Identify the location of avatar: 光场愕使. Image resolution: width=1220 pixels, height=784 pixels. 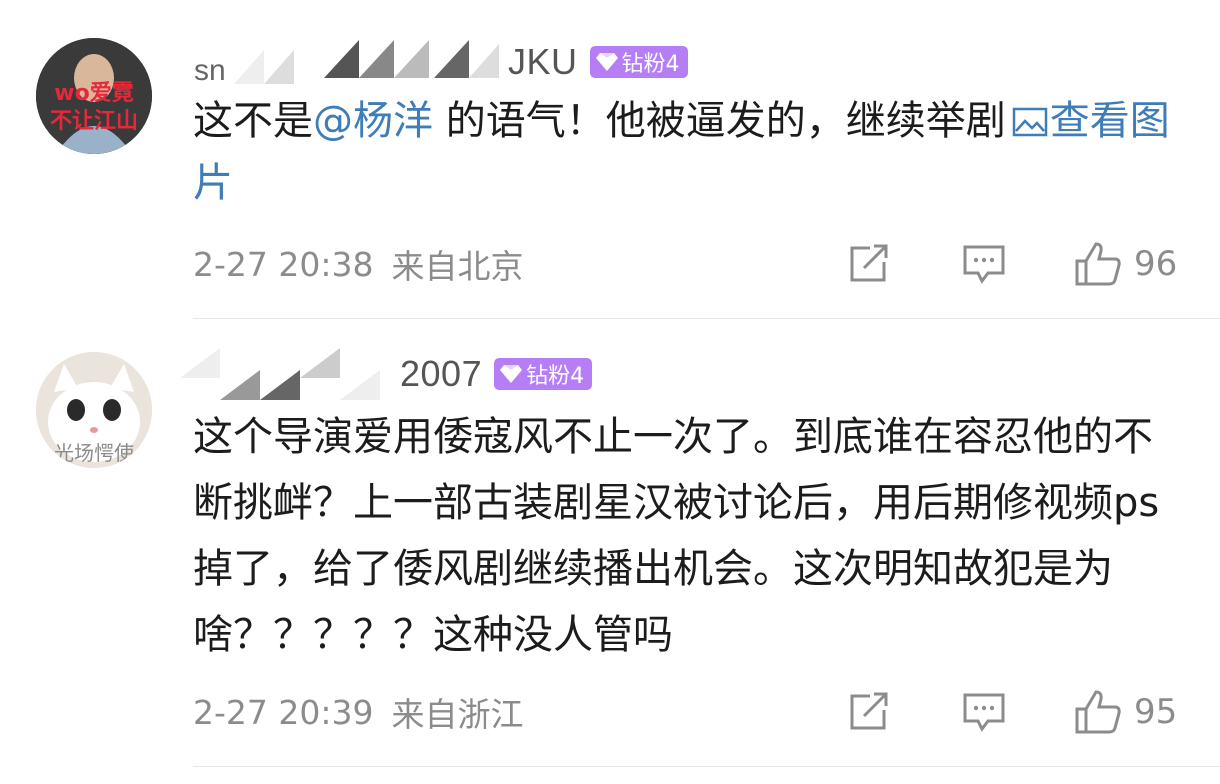
(94, 410).